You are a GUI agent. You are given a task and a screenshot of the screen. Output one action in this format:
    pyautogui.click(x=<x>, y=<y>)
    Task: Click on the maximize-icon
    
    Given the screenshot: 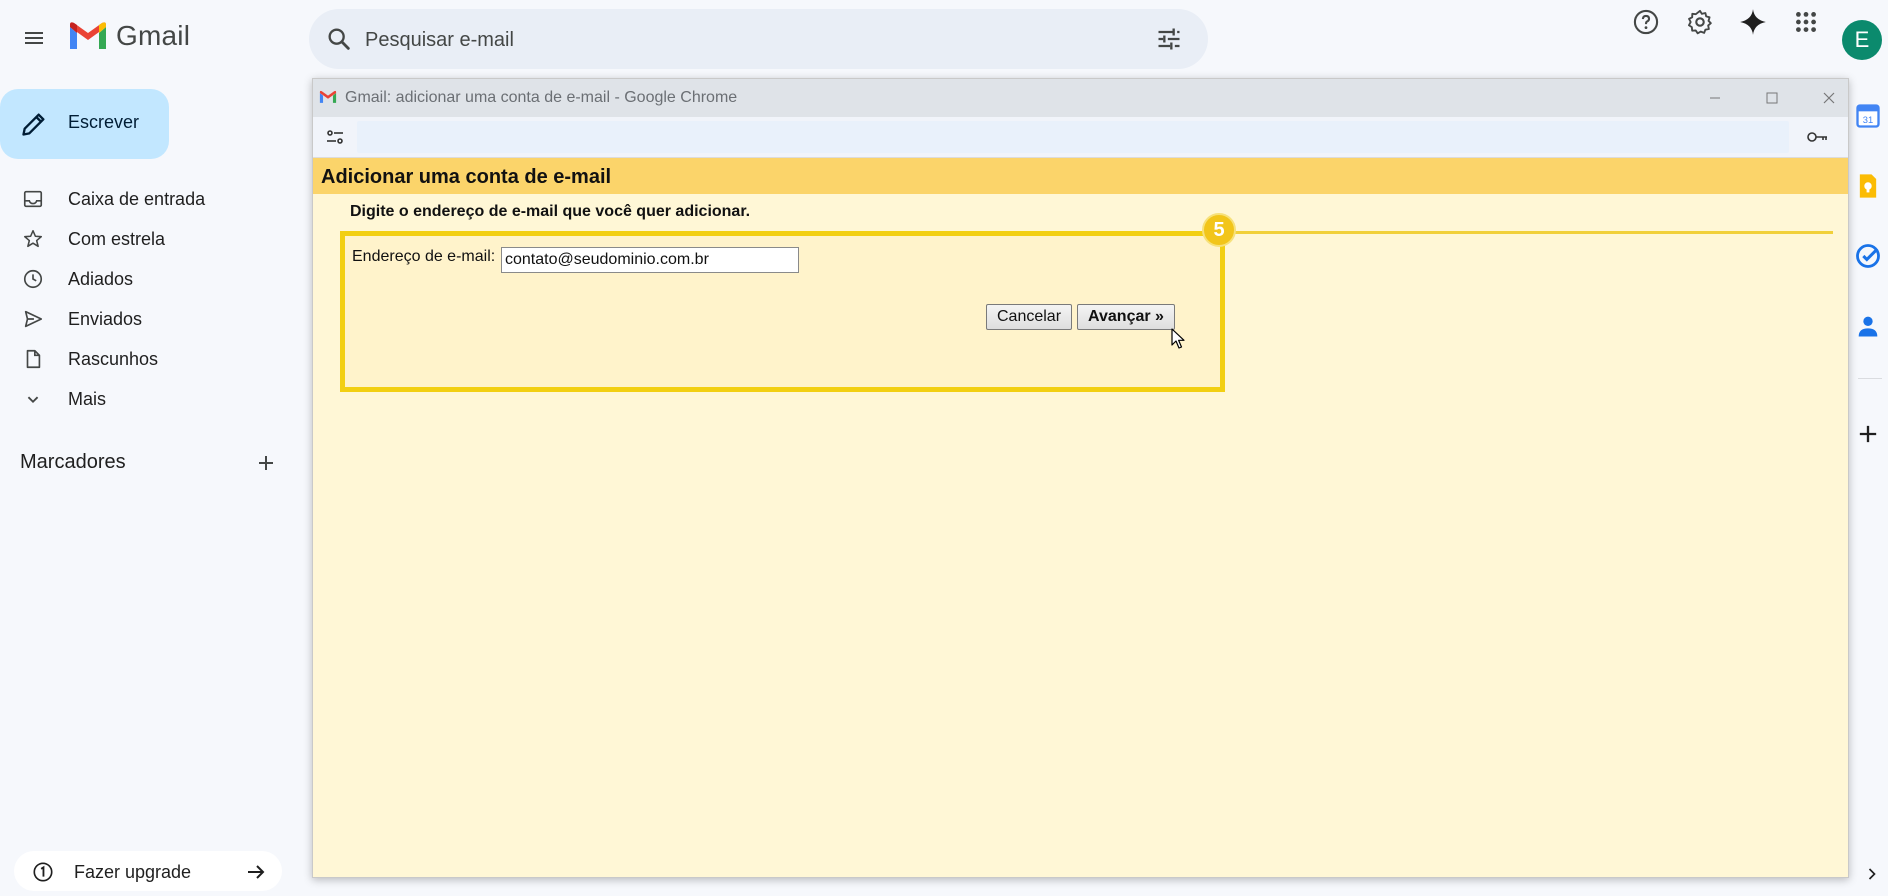 What is the action you would take?
    pyautogui.click(x=1772, y=98)
    